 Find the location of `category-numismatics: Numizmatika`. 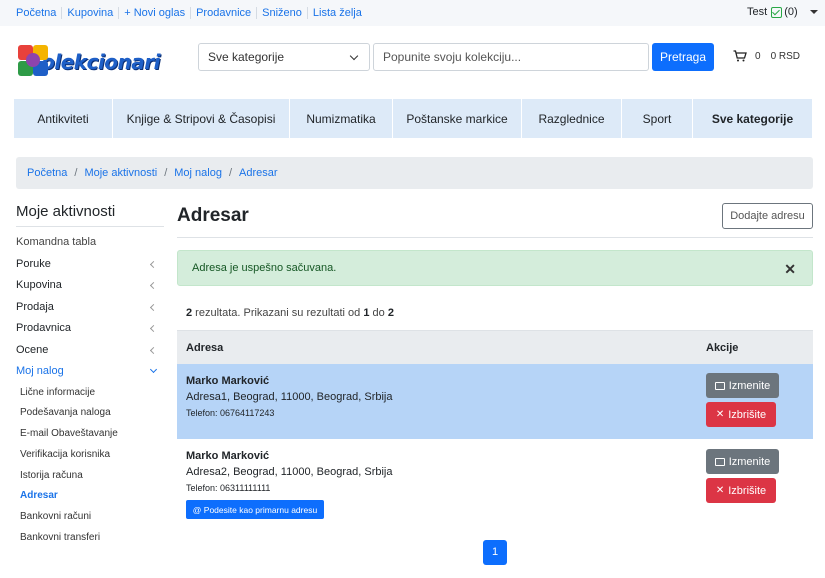

category-numismatics: Numizmatika is located at coordinates (341, 118).